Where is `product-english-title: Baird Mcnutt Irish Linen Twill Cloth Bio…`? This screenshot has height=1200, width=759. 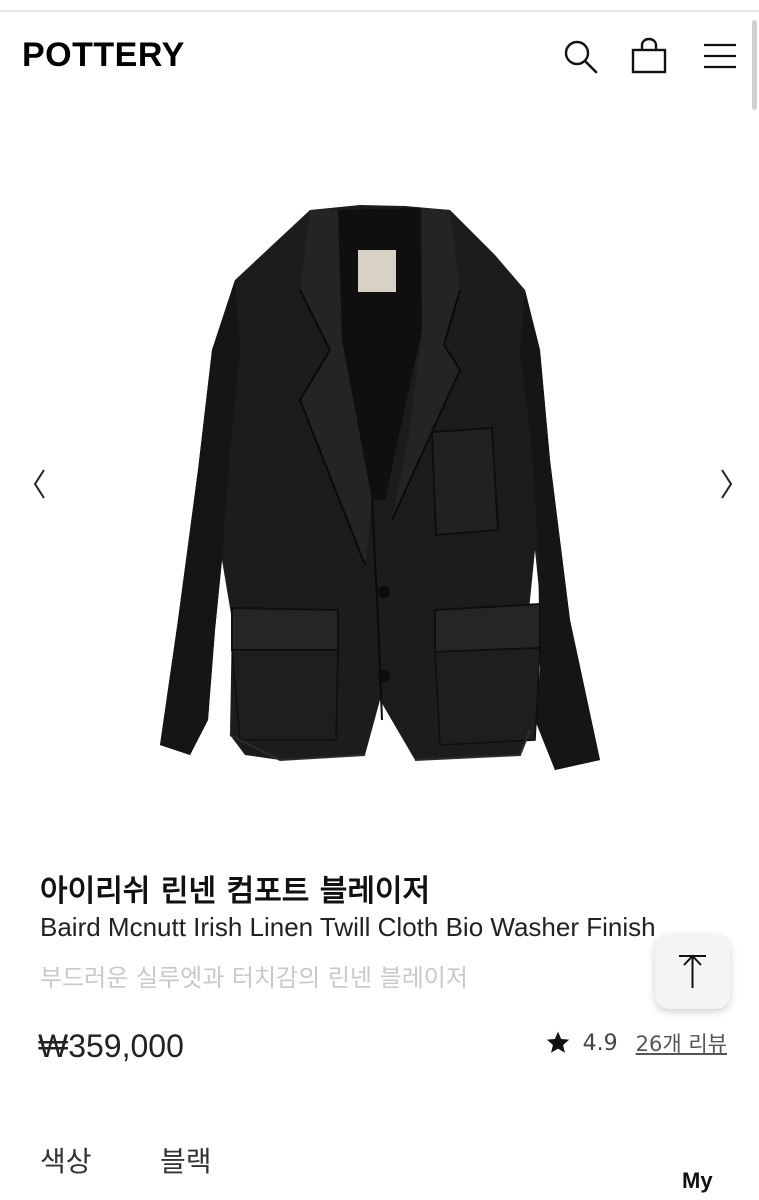 product-english-title: Baird Mcnutt Irish Linen Twill Cloth Bio… is located at coordinates (348, 927).